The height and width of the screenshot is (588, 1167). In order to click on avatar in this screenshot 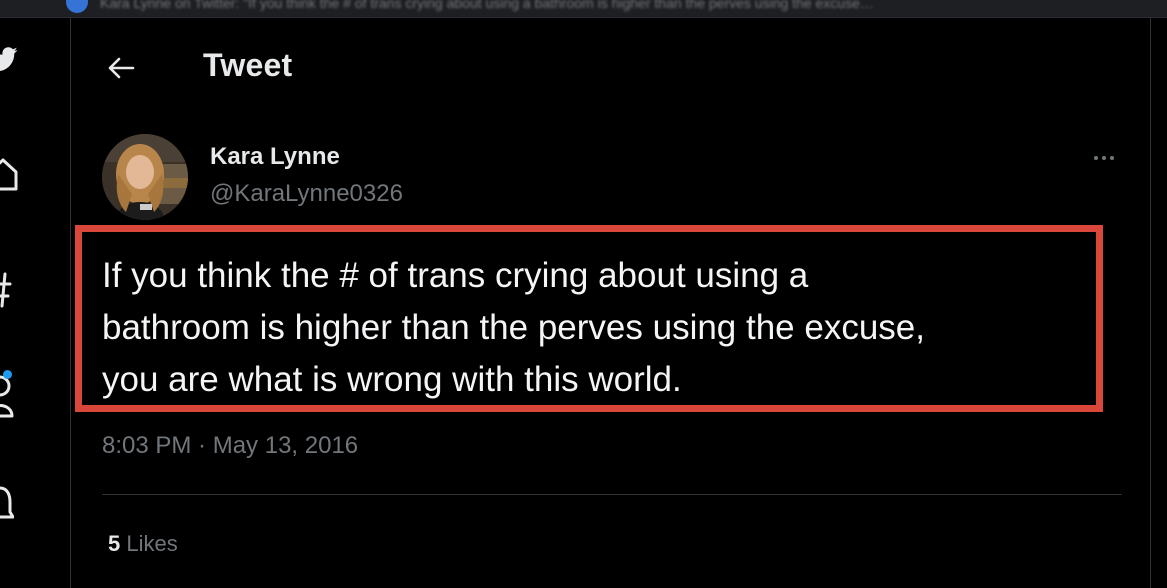, I will do `click(145, 177)`.